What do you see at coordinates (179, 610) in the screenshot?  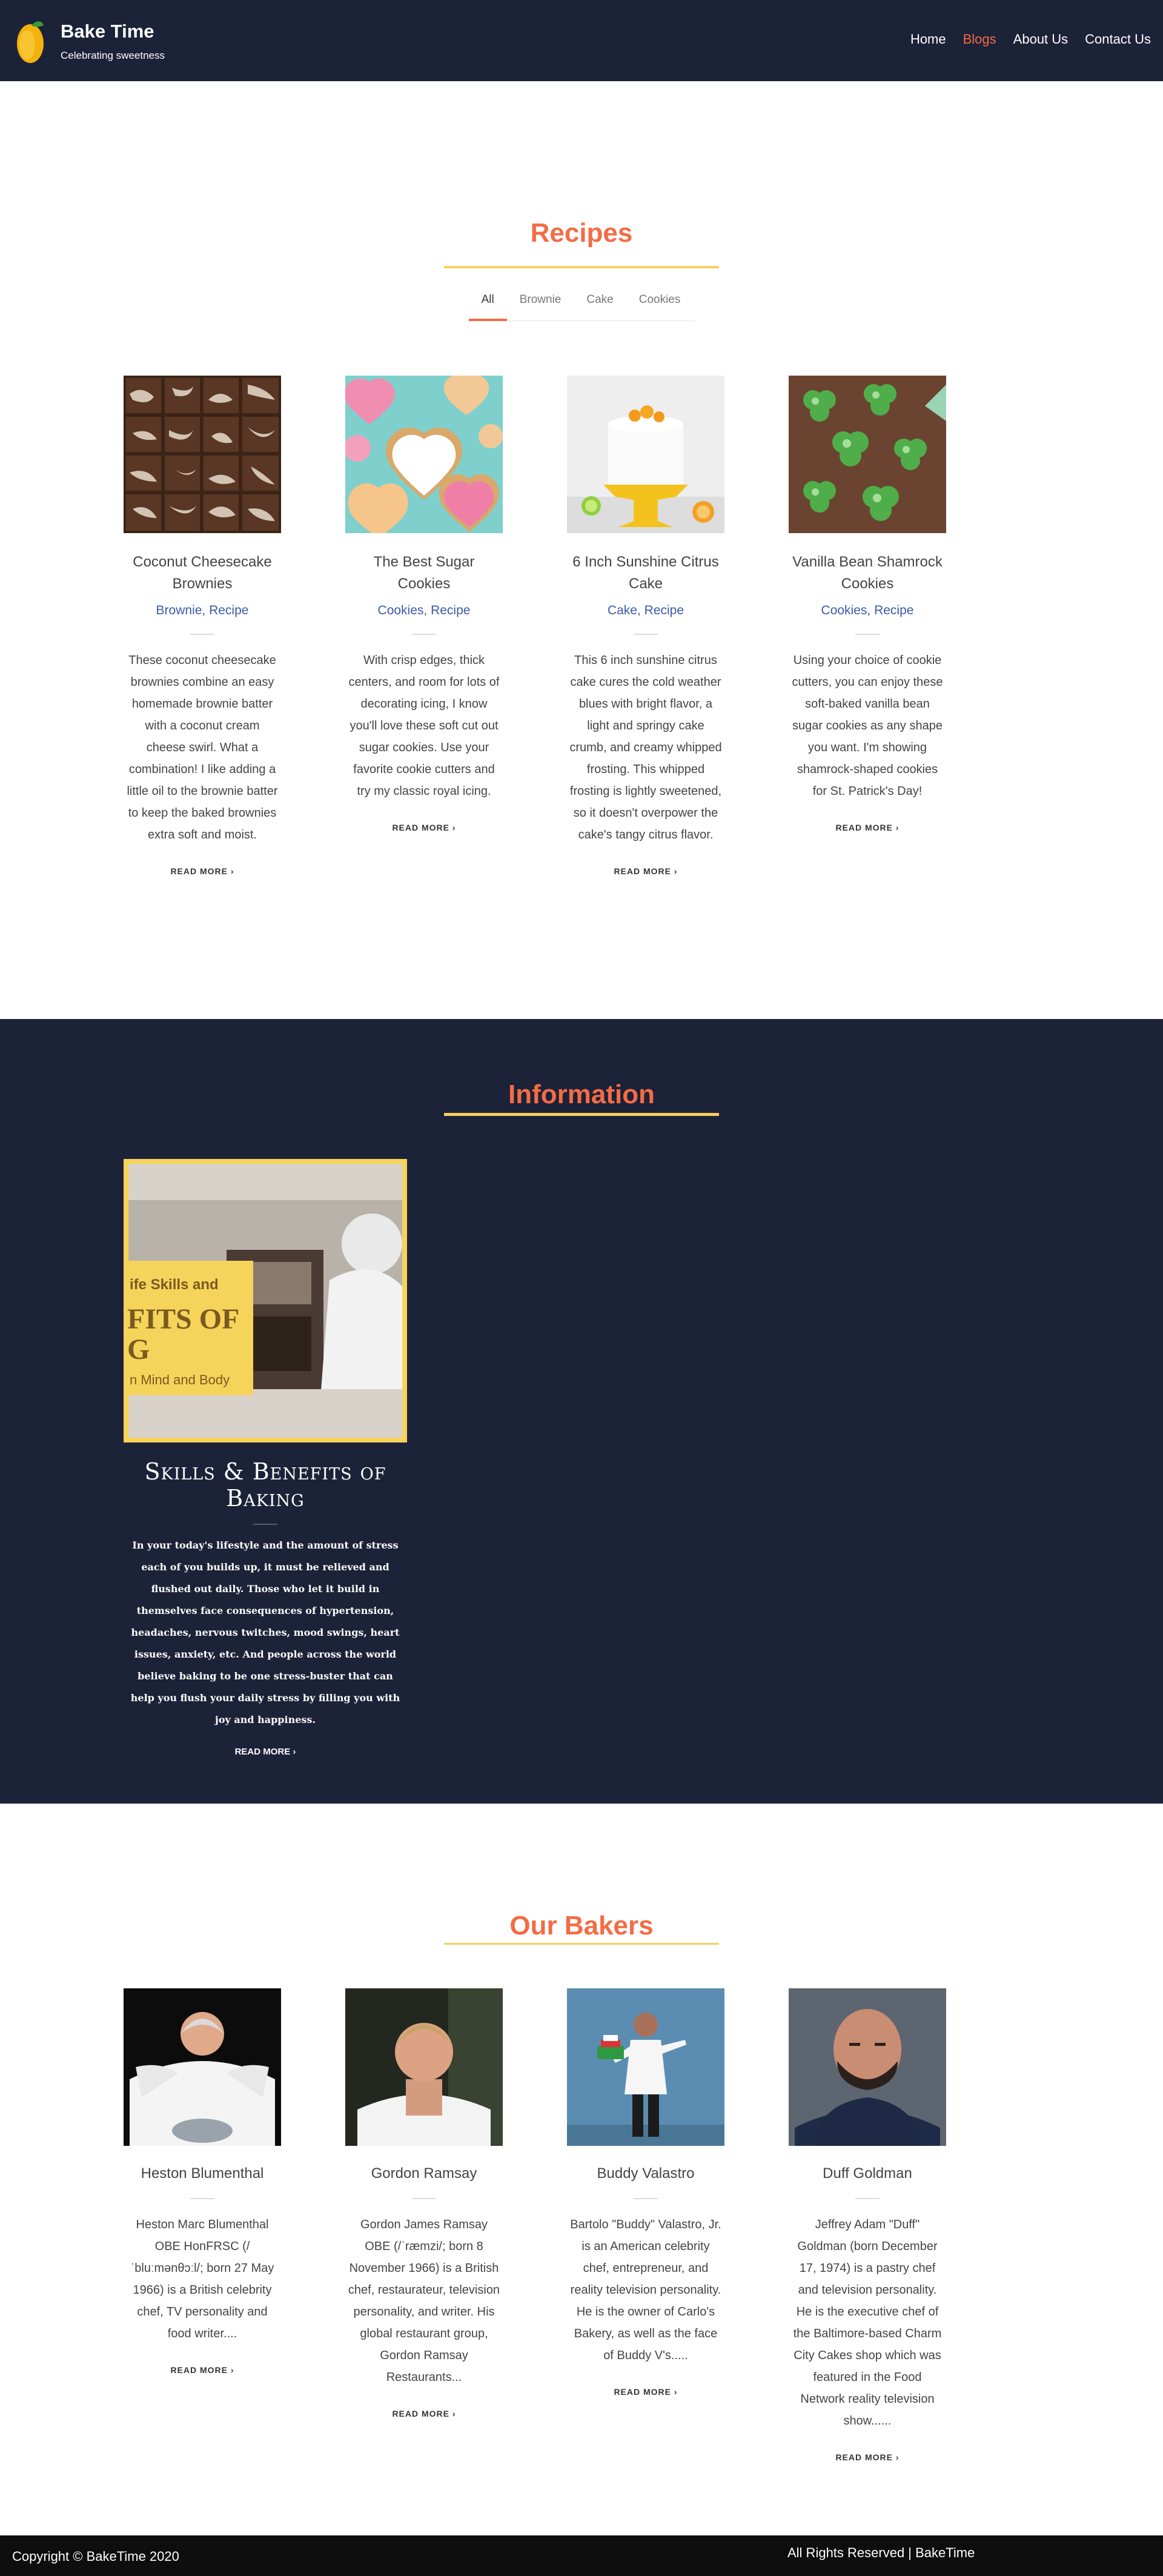 I see `category-link: Brownie` at bounding box center [179, 610].